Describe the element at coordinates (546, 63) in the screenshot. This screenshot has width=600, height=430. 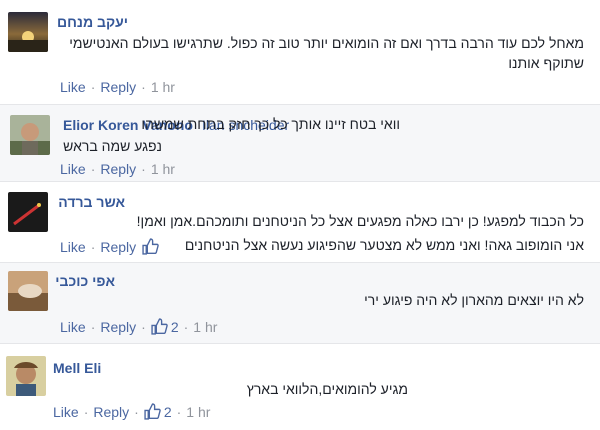
I see `comment-text-line-2: שתוקף אותנו` at that location.